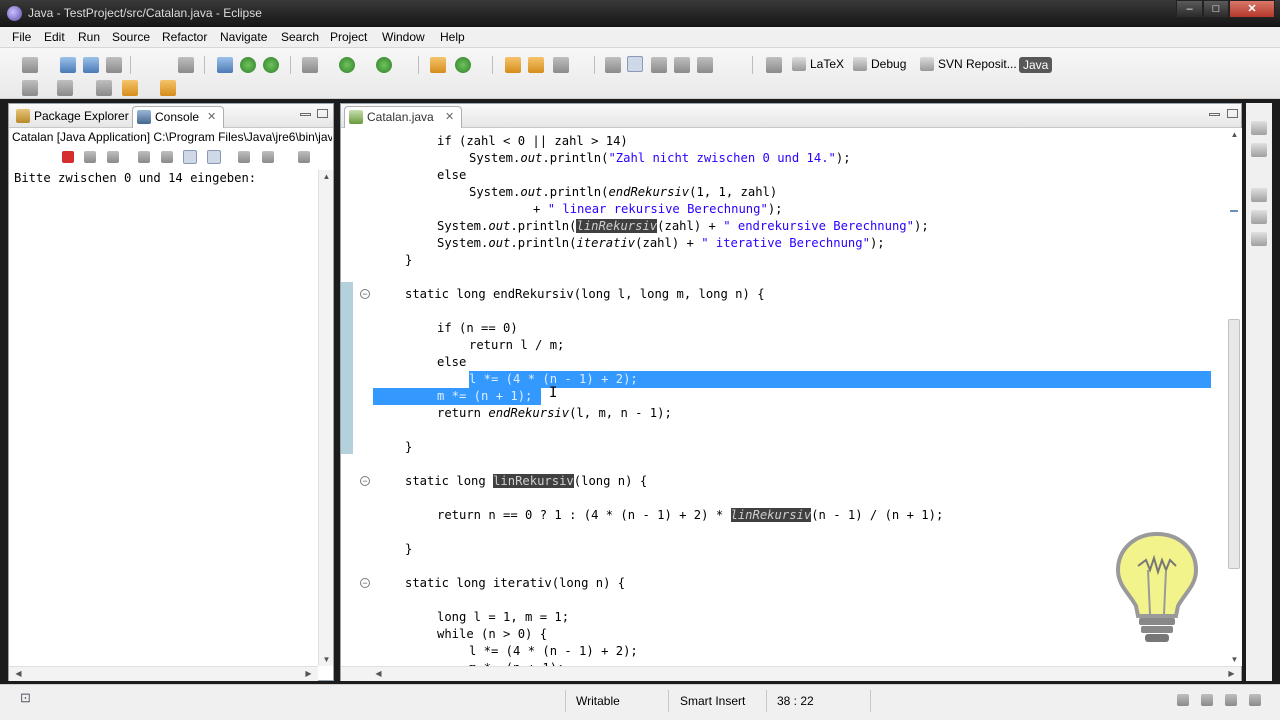 This screenshot has height=720, width=1280. What do you see at coordinates (1259, 128) in the screenshot?
I see `restore-icon` at bounding box center [1259, 128].